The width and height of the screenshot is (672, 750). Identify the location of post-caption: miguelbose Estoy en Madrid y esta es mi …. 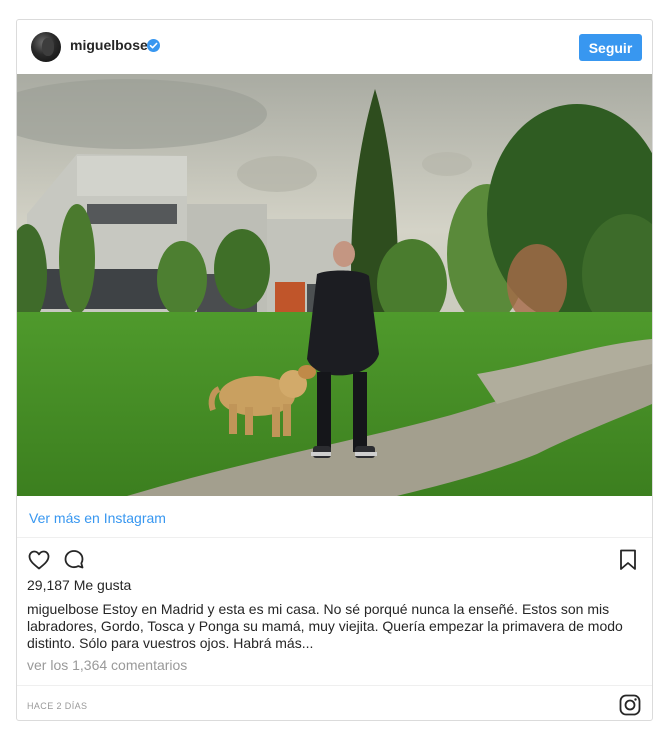
(334, 626).